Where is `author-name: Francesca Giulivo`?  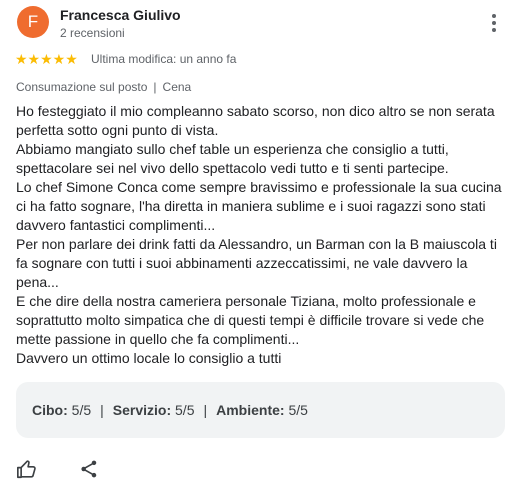 author-name: Francesca Giulivo is located at coordinates (120, 15).